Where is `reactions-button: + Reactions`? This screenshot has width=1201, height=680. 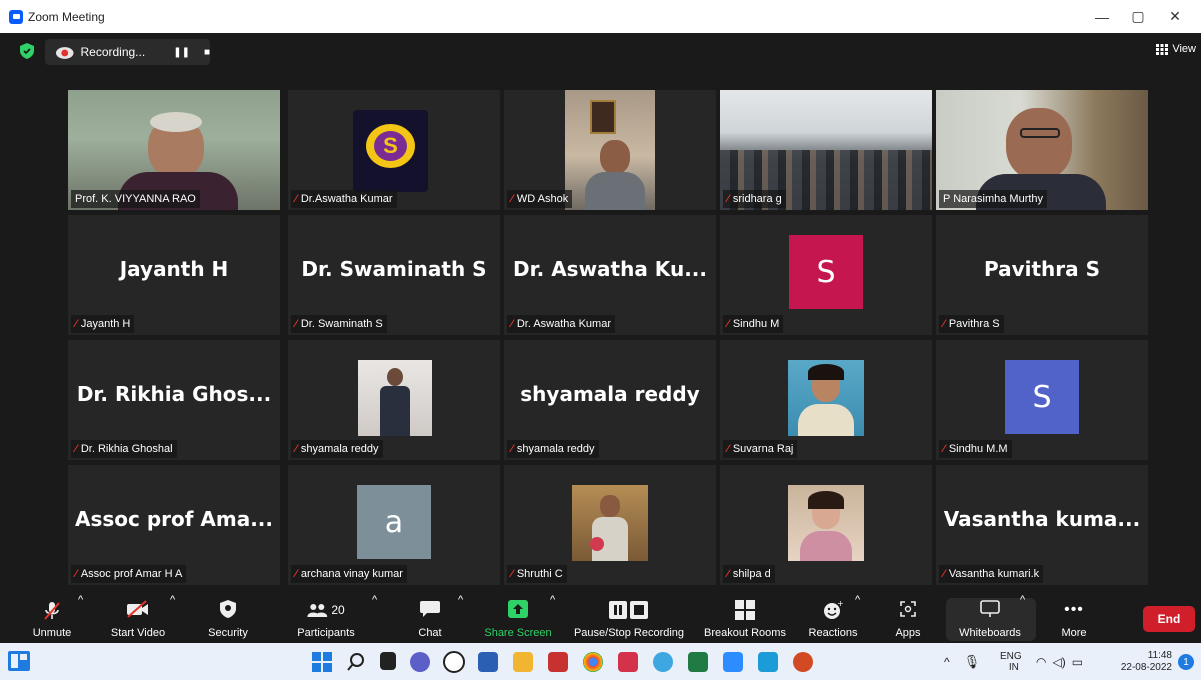 reactions-button: + Reactions is located at coordinates (833, 618).